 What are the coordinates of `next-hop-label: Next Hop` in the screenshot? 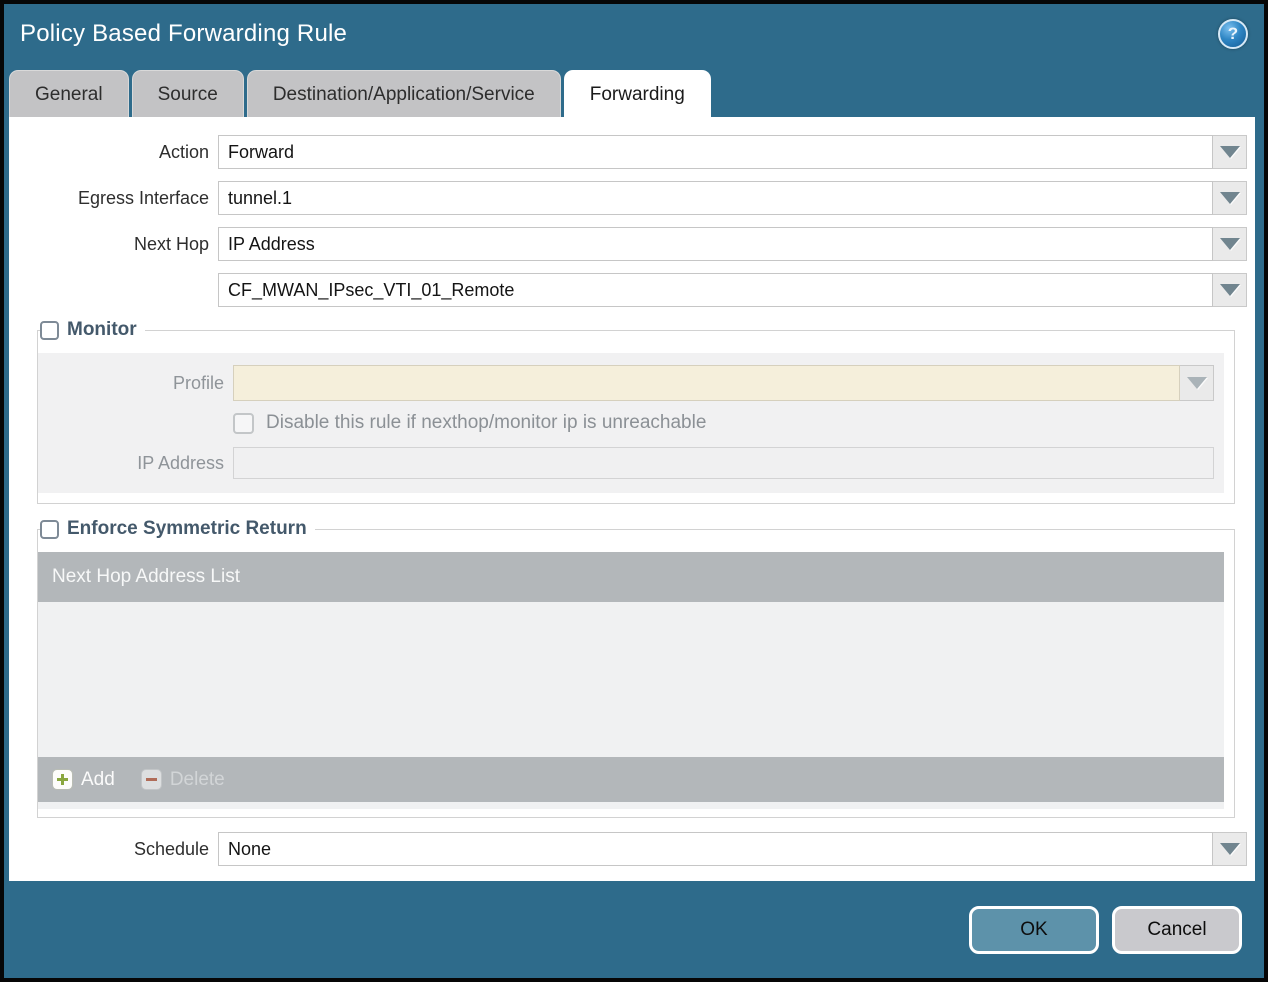 It's located at (171, 243).